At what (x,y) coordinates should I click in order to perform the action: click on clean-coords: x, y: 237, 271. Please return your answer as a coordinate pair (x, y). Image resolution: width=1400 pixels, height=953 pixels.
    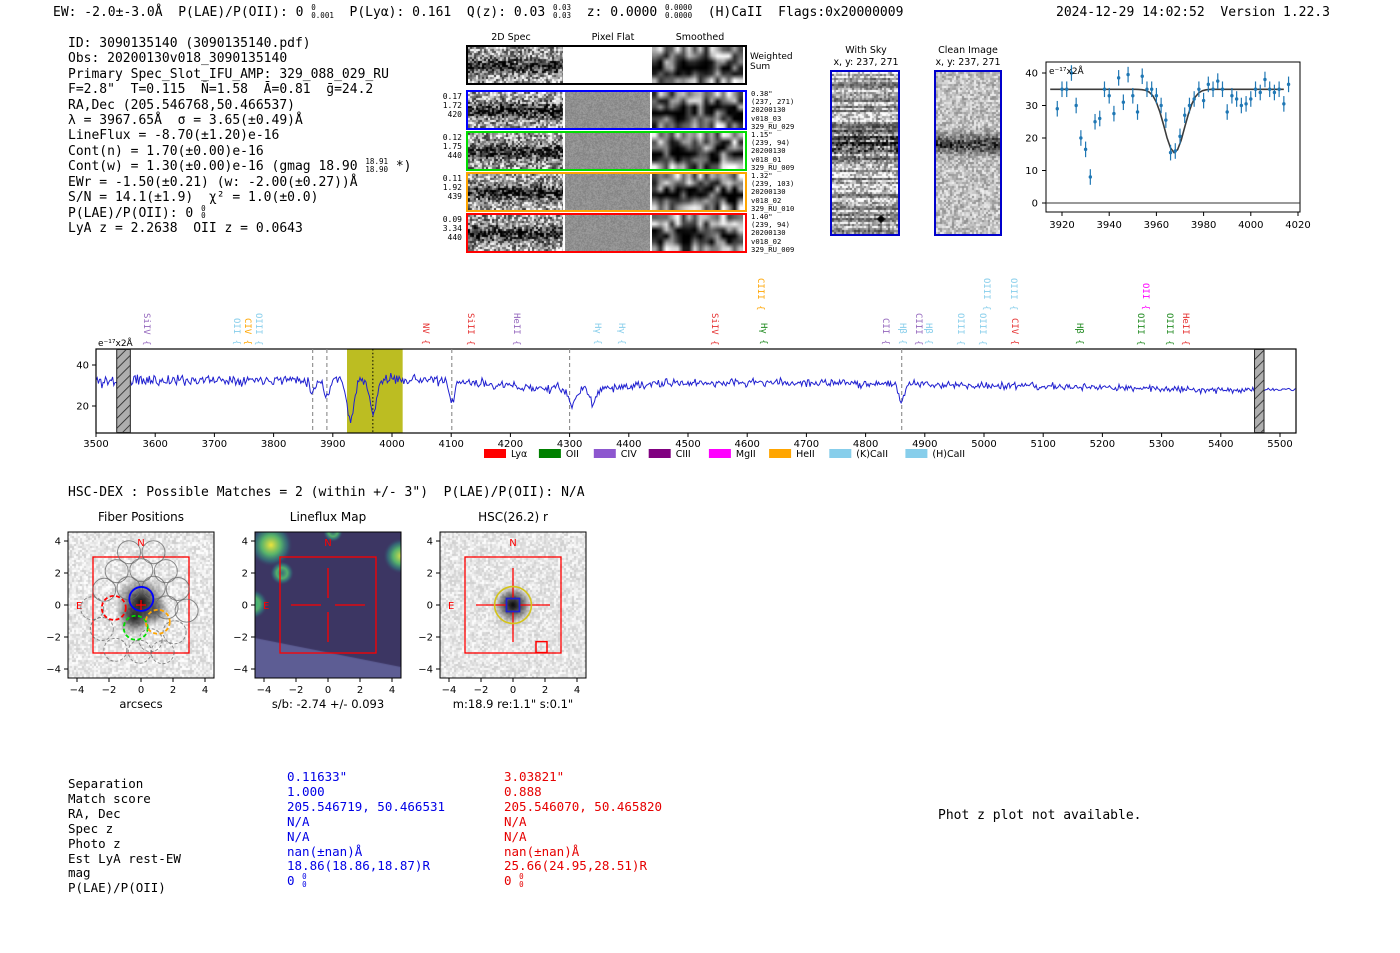
    Looking at the image, I should click on (968, 62).